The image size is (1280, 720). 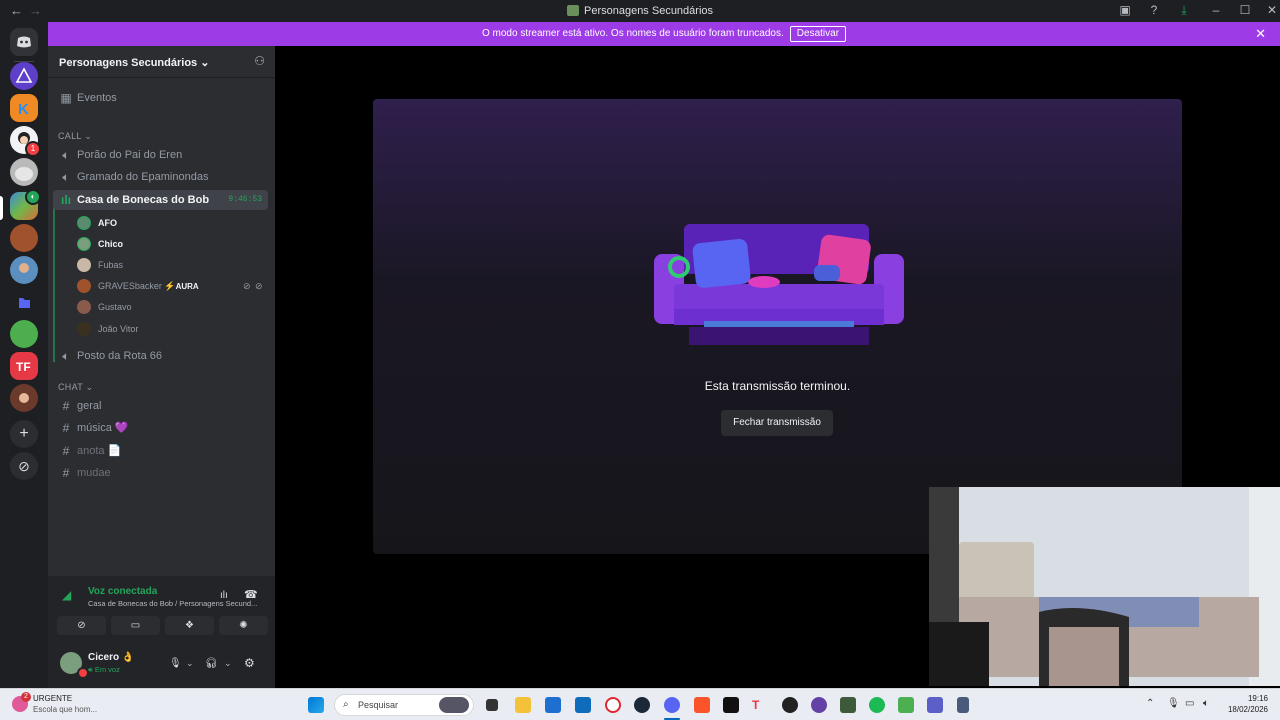 What do you see at coordinates (1189, 703) in the screenshot?
I see `network-icon: ▭` at bounding box center [1189, 703].